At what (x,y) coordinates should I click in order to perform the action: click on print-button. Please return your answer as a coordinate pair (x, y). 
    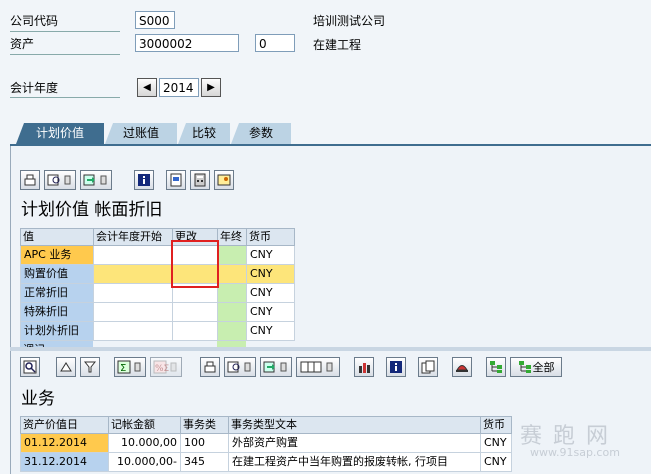
    Looking at the image, I should click on (30, 180).